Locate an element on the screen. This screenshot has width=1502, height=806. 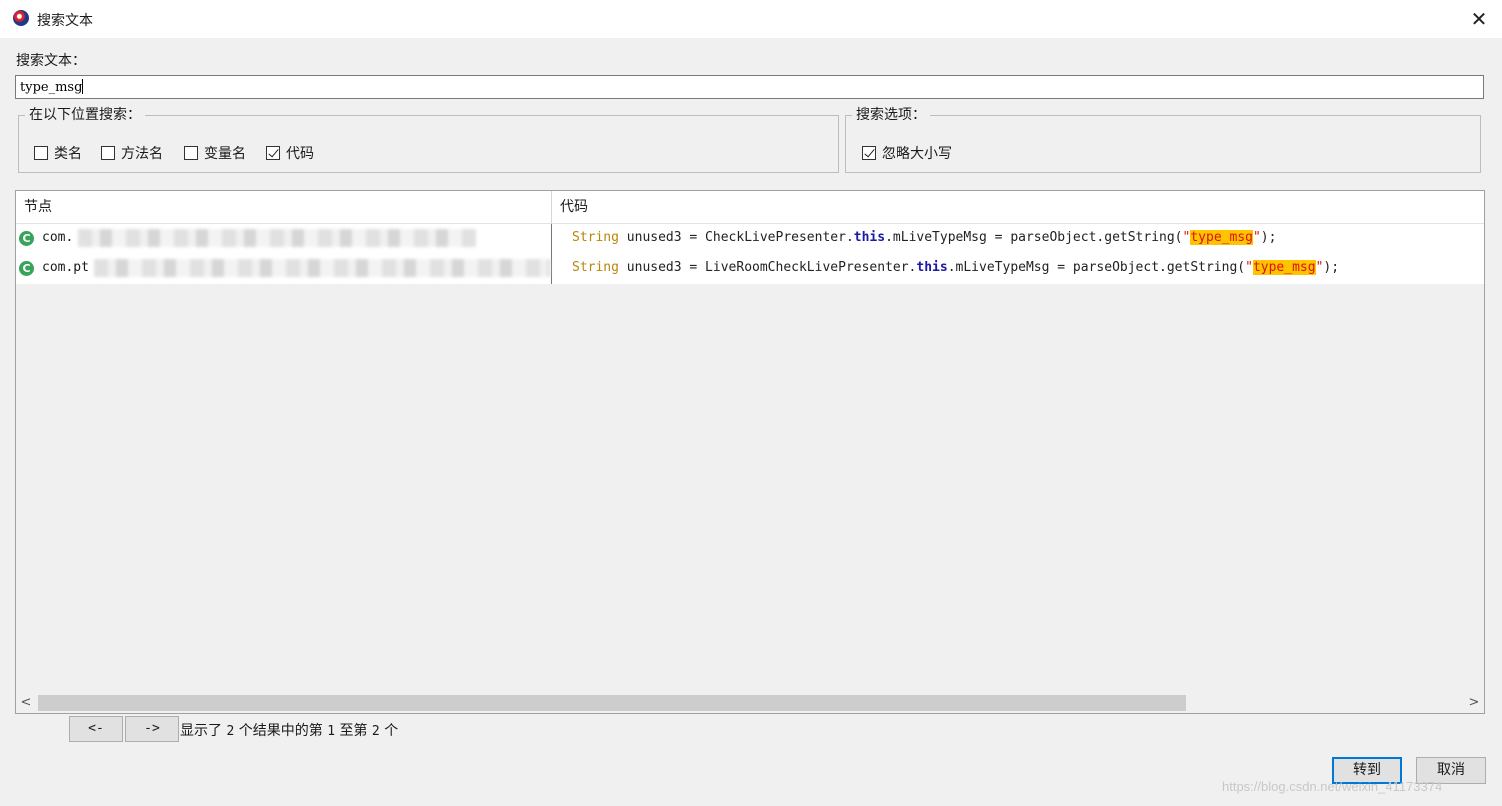
window-title: 搜索文本 is located at coordinates (65, 21).